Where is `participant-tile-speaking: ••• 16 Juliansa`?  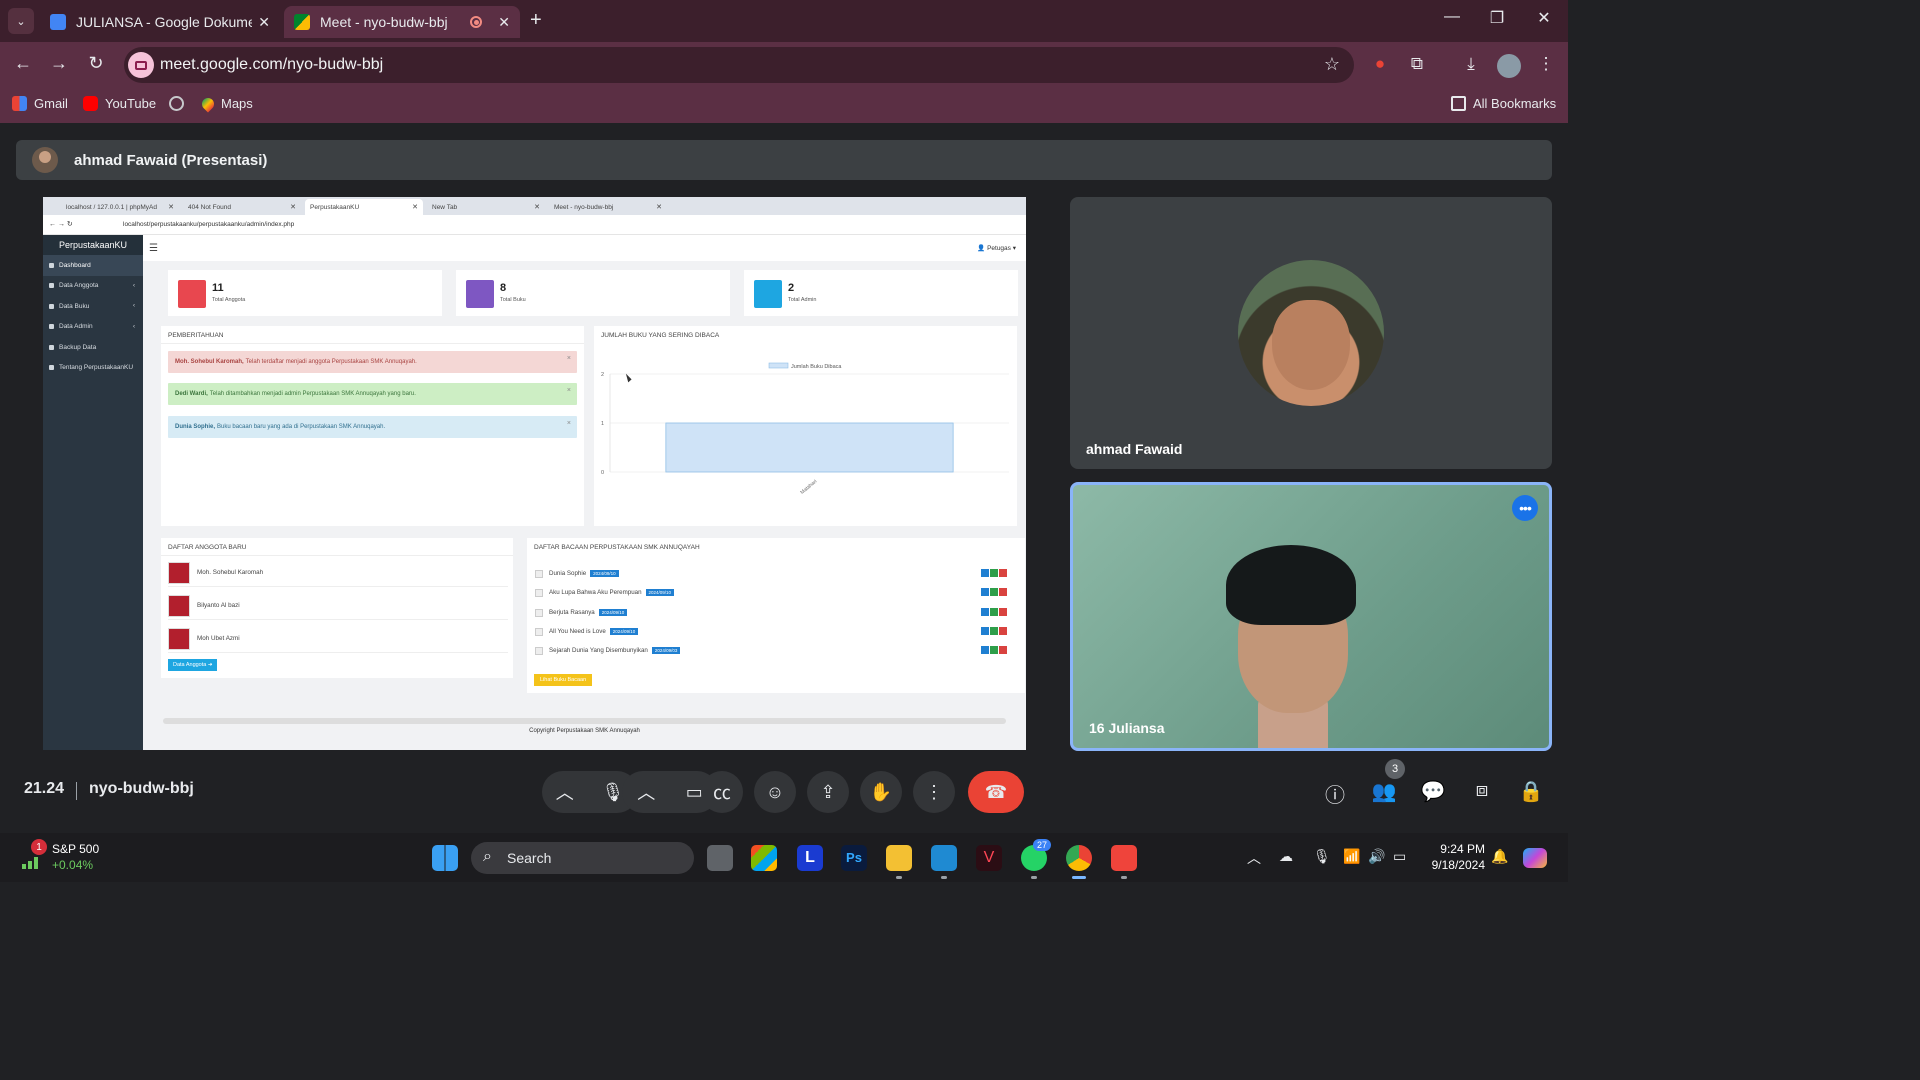 participant-tile-speaking: ••• 16 Juliansa is located at coordinates (1311, 616).